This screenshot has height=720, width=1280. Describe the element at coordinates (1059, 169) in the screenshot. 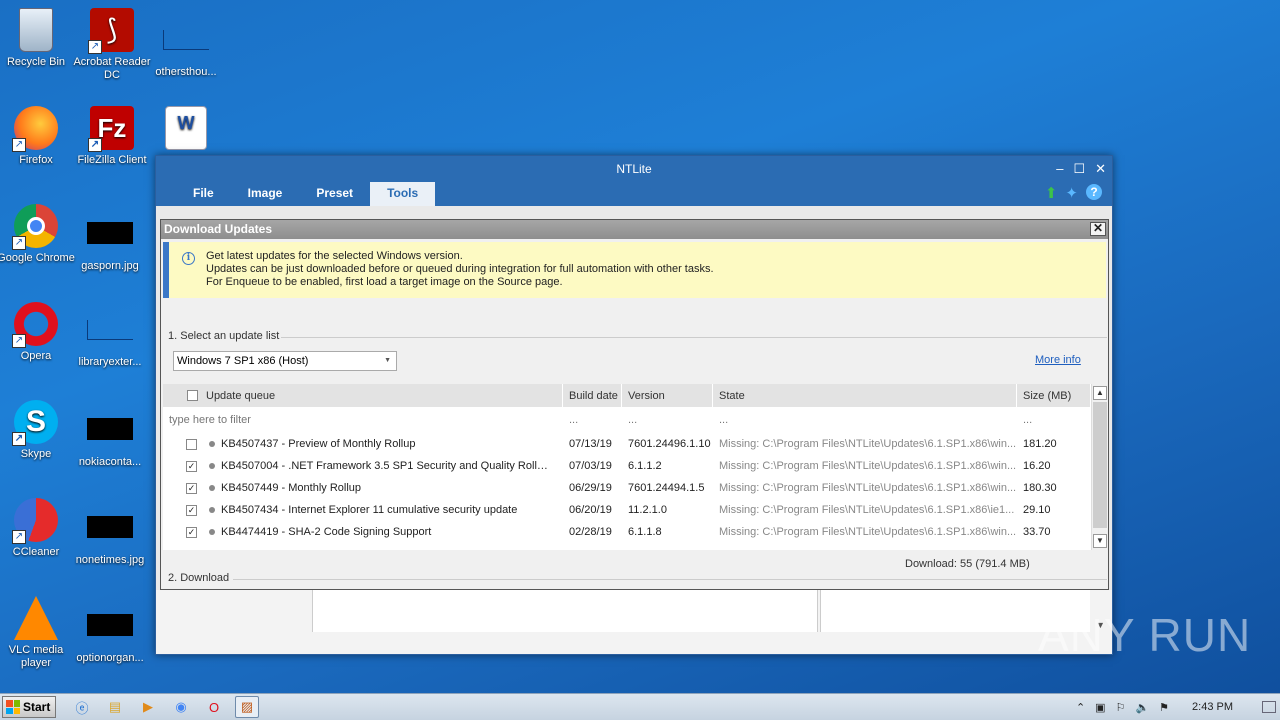

I see `minimize-icon: –` at that location.